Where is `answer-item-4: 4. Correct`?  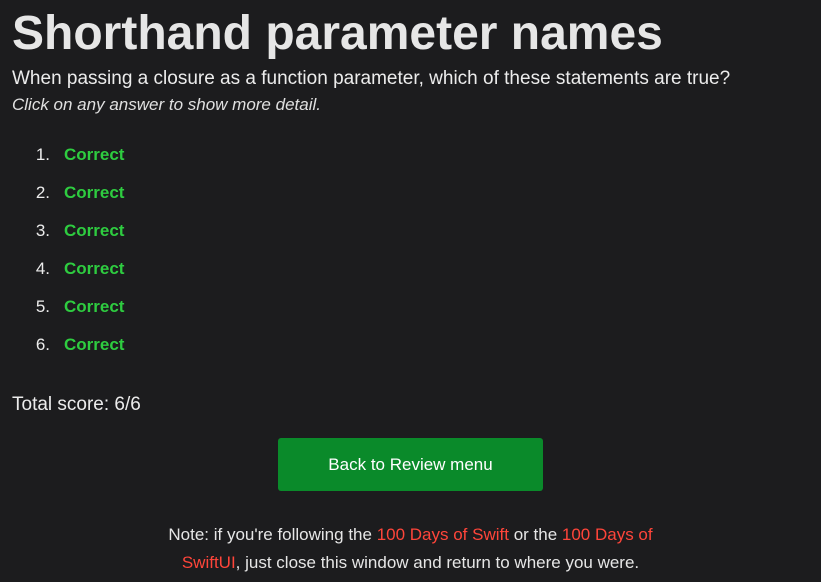
answer-item-4: 4. Correct is located at coordinates (410, 269).